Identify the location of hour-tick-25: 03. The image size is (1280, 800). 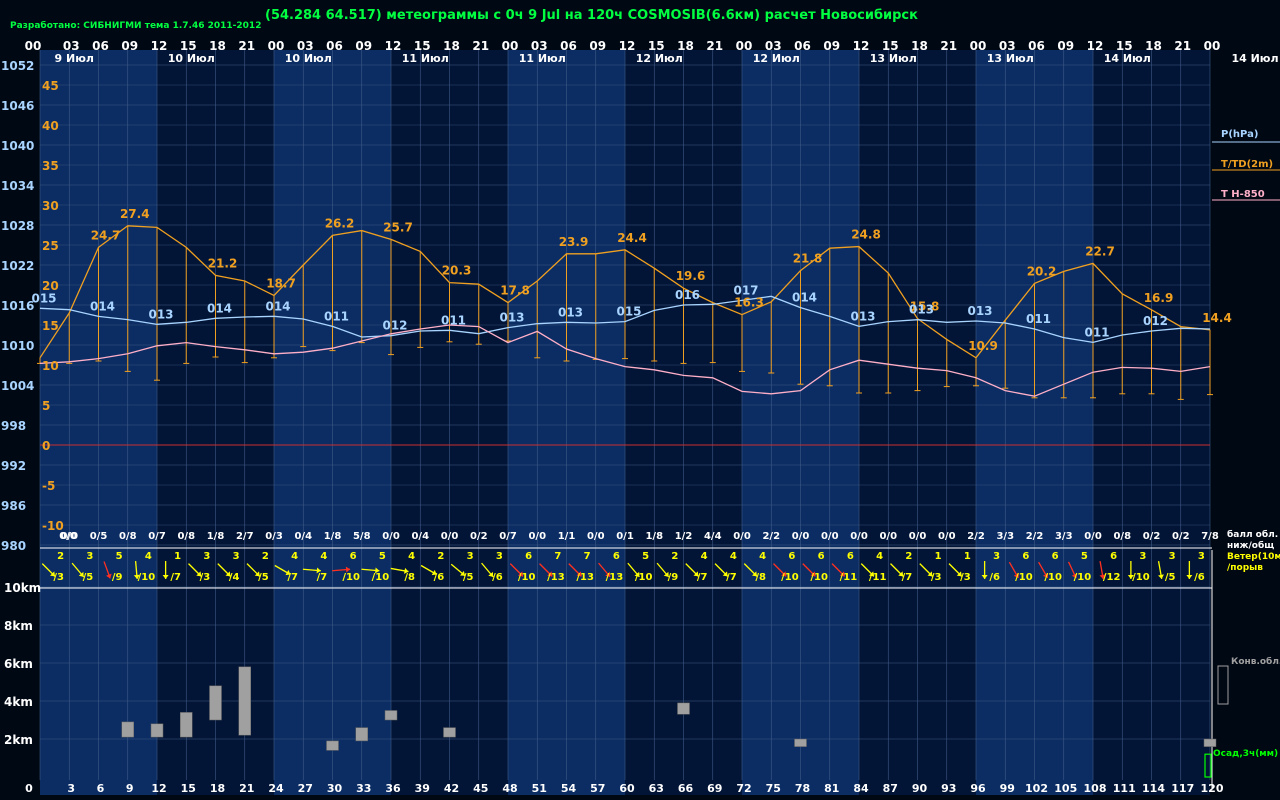
(773, 46).